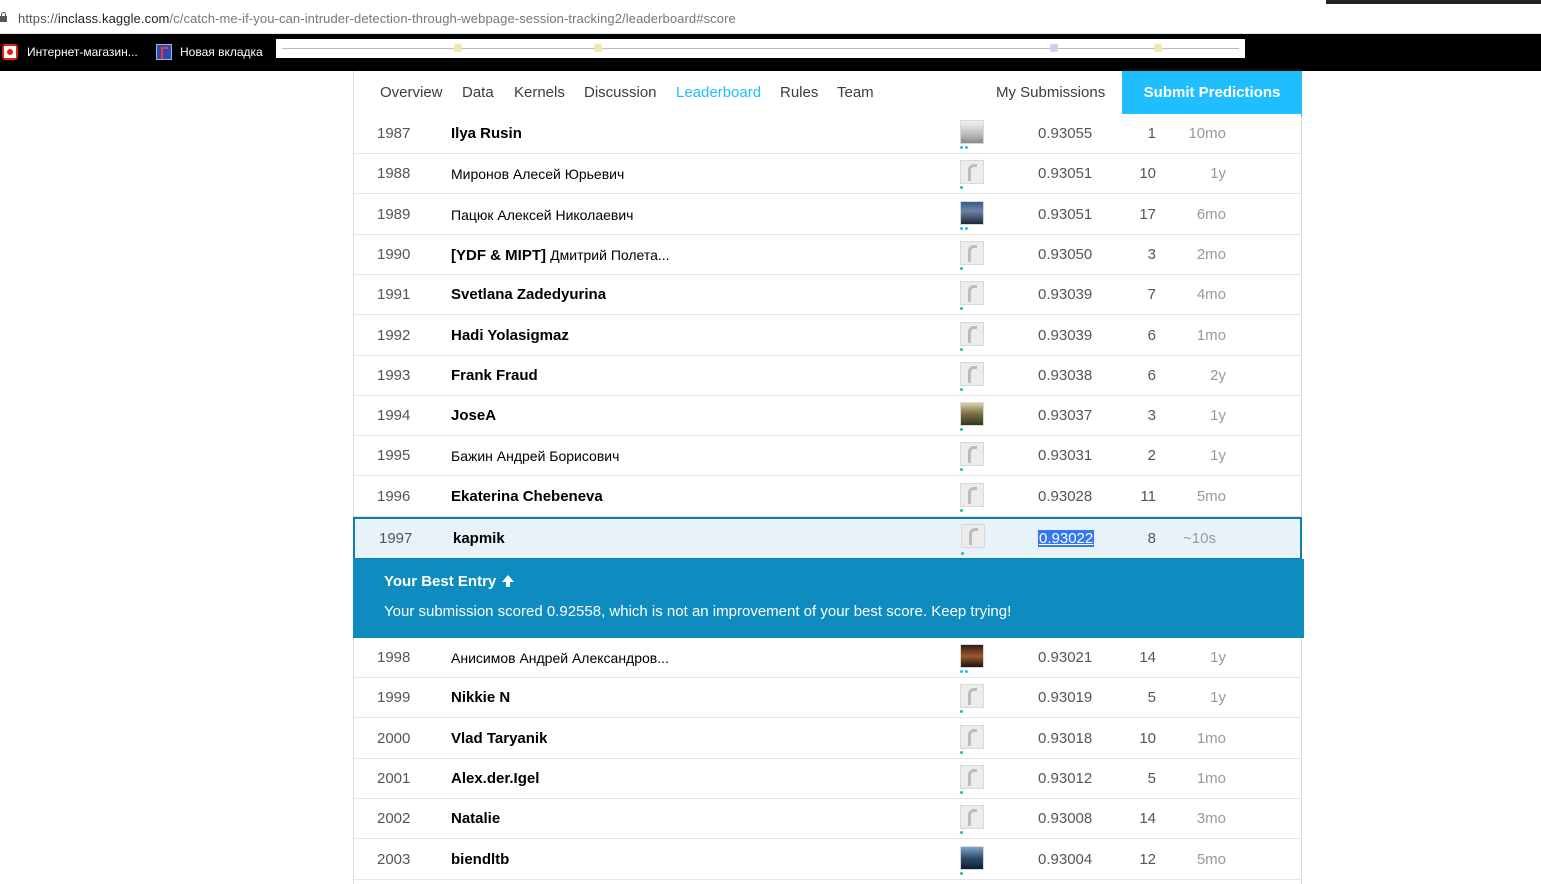 The width and height of the screenshot is (1541, 884). What do you see at coordinates (478, 94) in the screenshot?
I see `tab-data: Data` at bounding box center [478, 94].